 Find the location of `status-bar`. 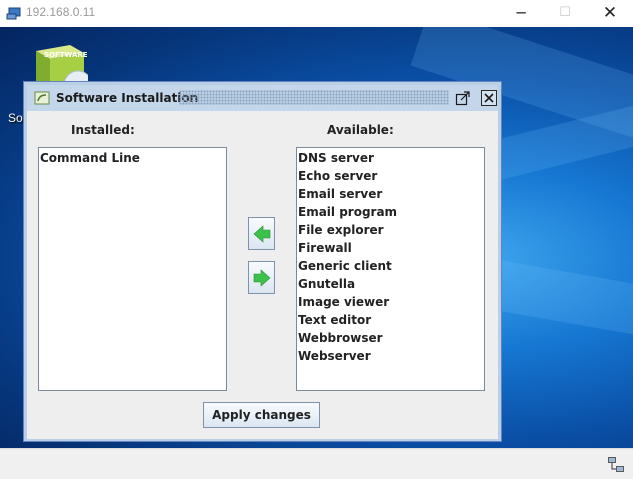

status-bar is located at coordinates (316, 463).